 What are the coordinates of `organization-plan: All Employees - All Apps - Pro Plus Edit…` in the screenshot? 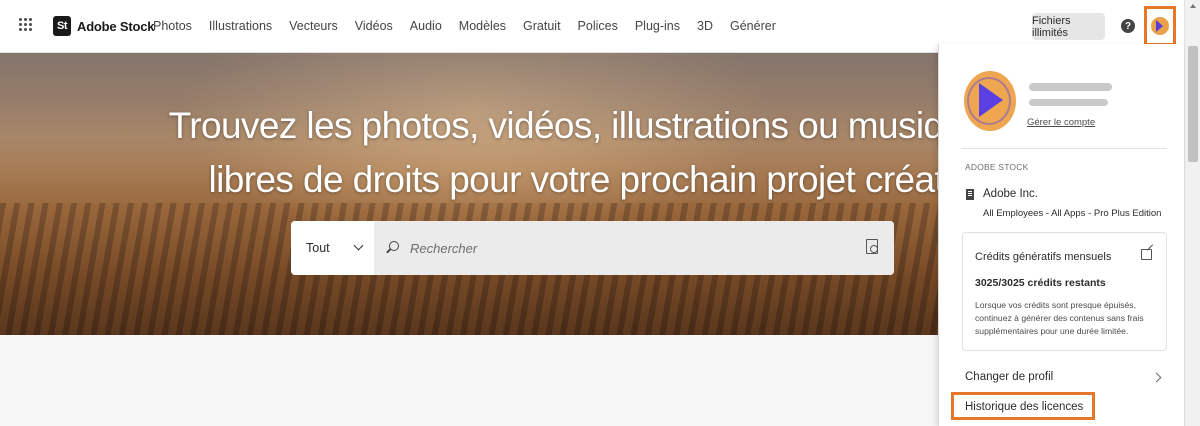 It's located at (1072, 213).